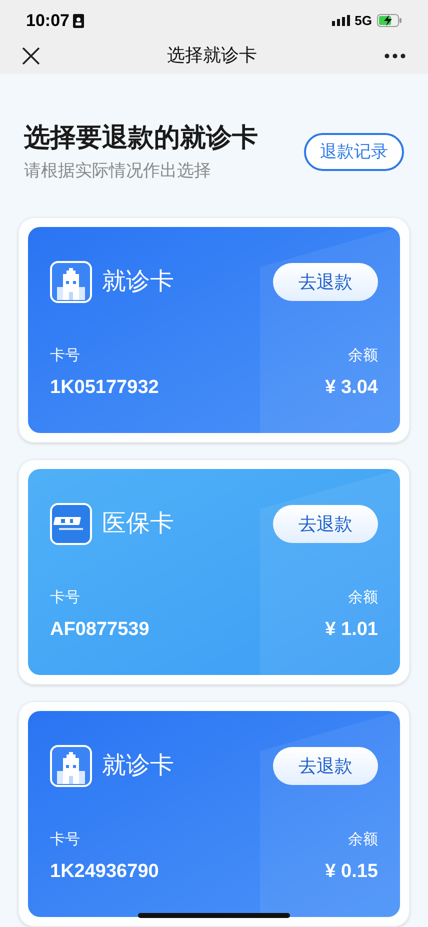 The width and height of the screenshot is (428, 927). Describe the element at coordinates (100, 630) in the screenshot. I see `card-number: AF0877539` at that location.